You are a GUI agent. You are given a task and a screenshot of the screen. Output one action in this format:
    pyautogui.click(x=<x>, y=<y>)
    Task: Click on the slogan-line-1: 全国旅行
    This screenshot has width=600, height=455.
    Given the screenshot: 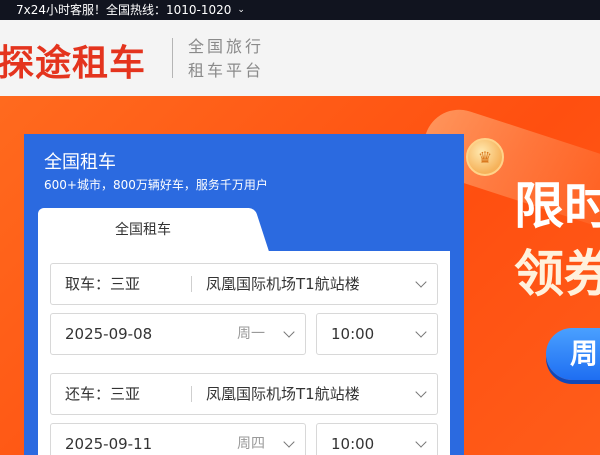 What is the action you would take?
    pyautogui.click(x=226, y=46)
    